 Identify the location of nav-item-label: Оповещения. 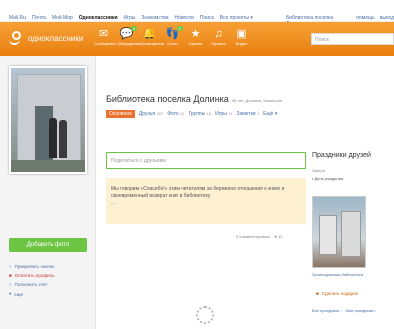
(152, 43).